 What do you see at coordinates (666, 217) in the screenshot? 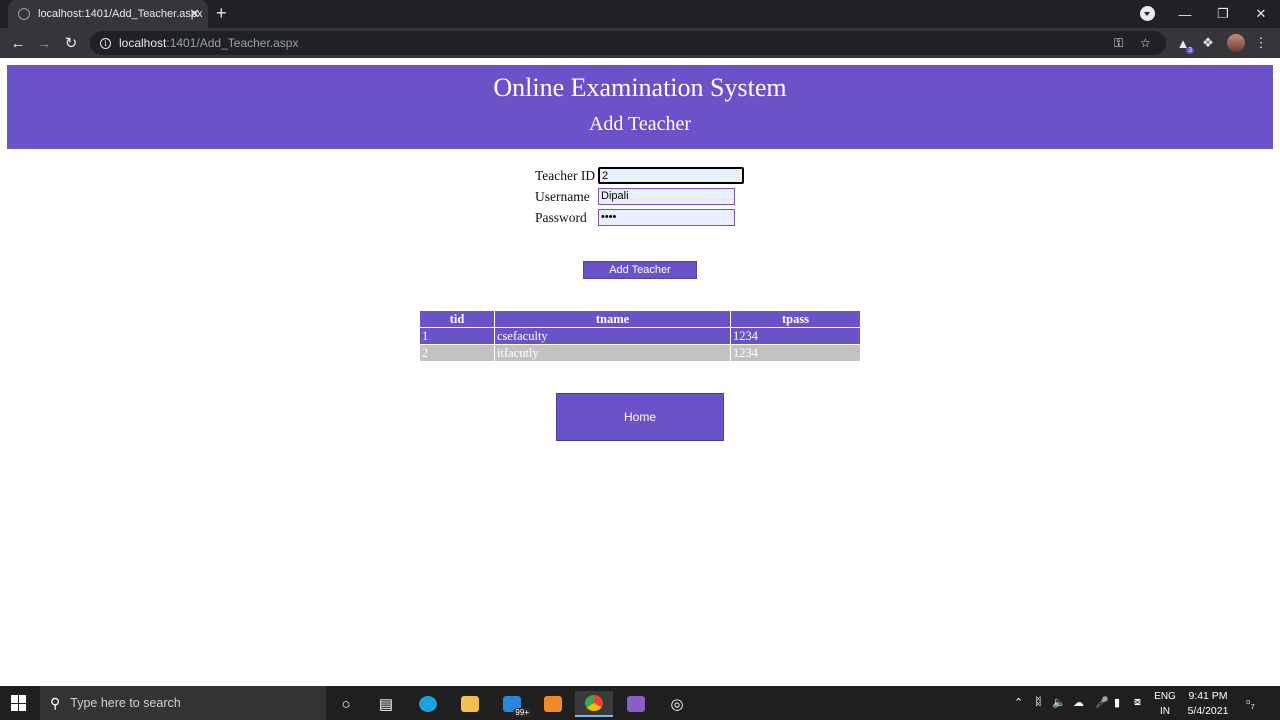
I see `password-input: ••••` at bounding box center [666, 217].